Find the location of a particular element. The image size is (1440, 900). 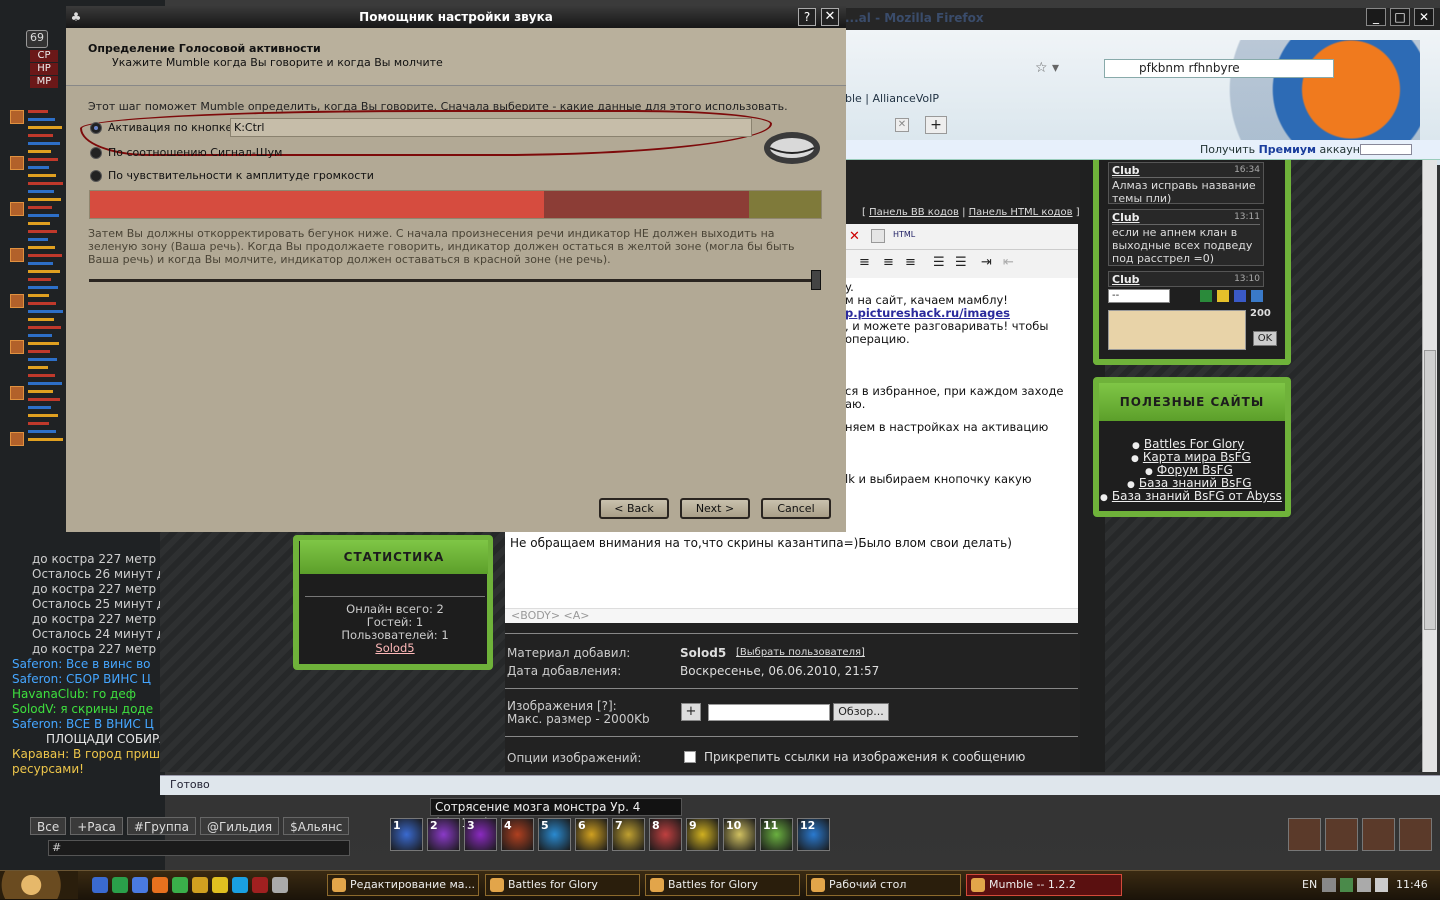

game-chat-input: # is located at coordinates (199, 848).